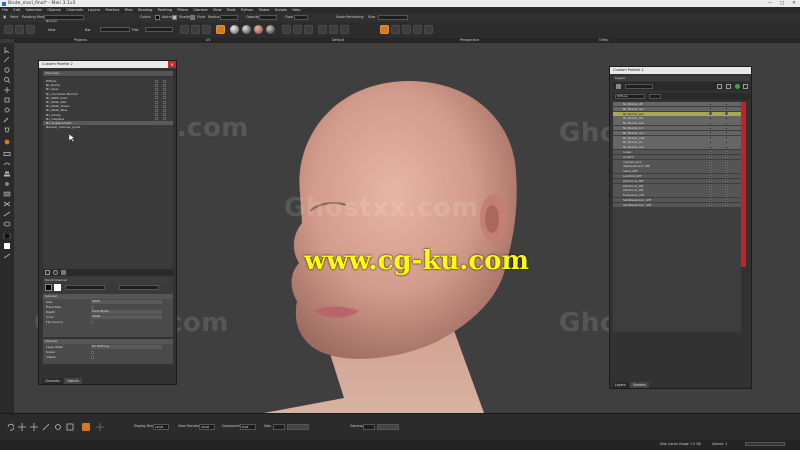  What do you see at coordinates (108, 280) in the screenshot?
I see `quick-channel-header: Quick Channel` at bounding box center [108, 280].